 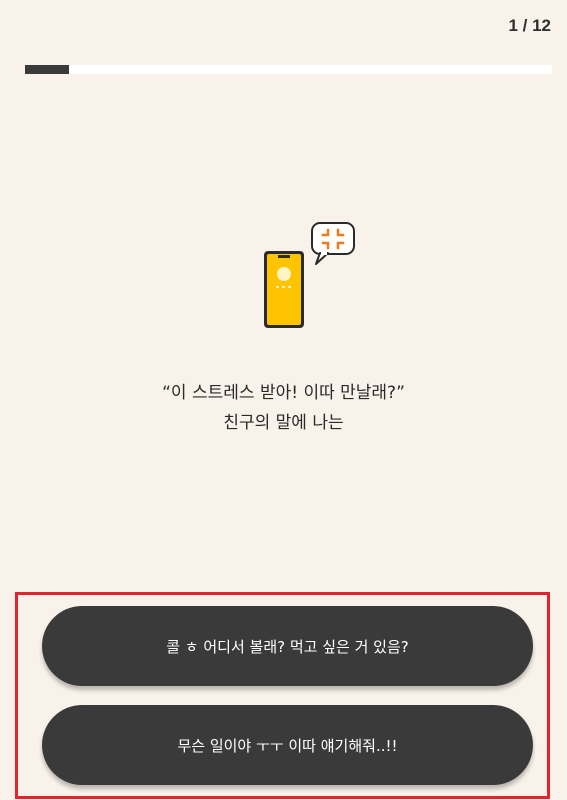 What do you see at coordinates (308, 276) in the screenshot?
I see `question-illustration` at bounding box center [308, 276].